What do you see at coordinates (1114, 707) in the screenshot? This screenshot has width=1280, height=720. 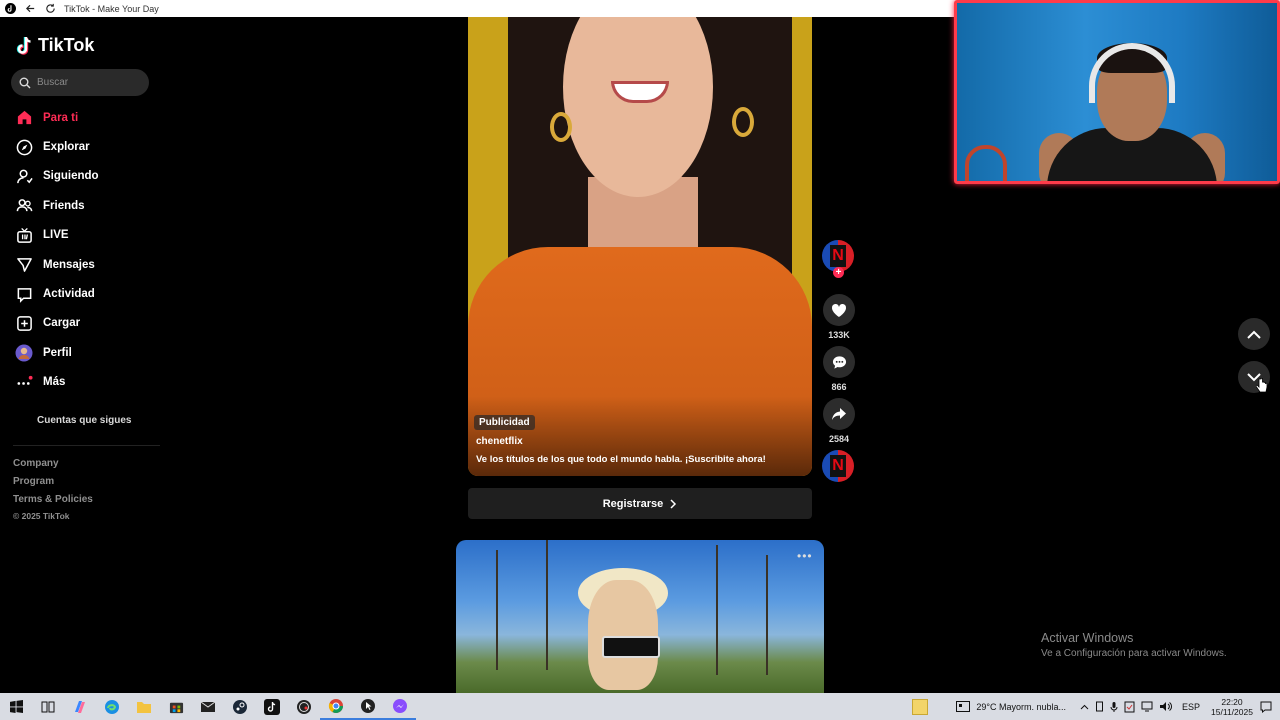 I see `microphone-icon` at bounding box center [1114, 707].